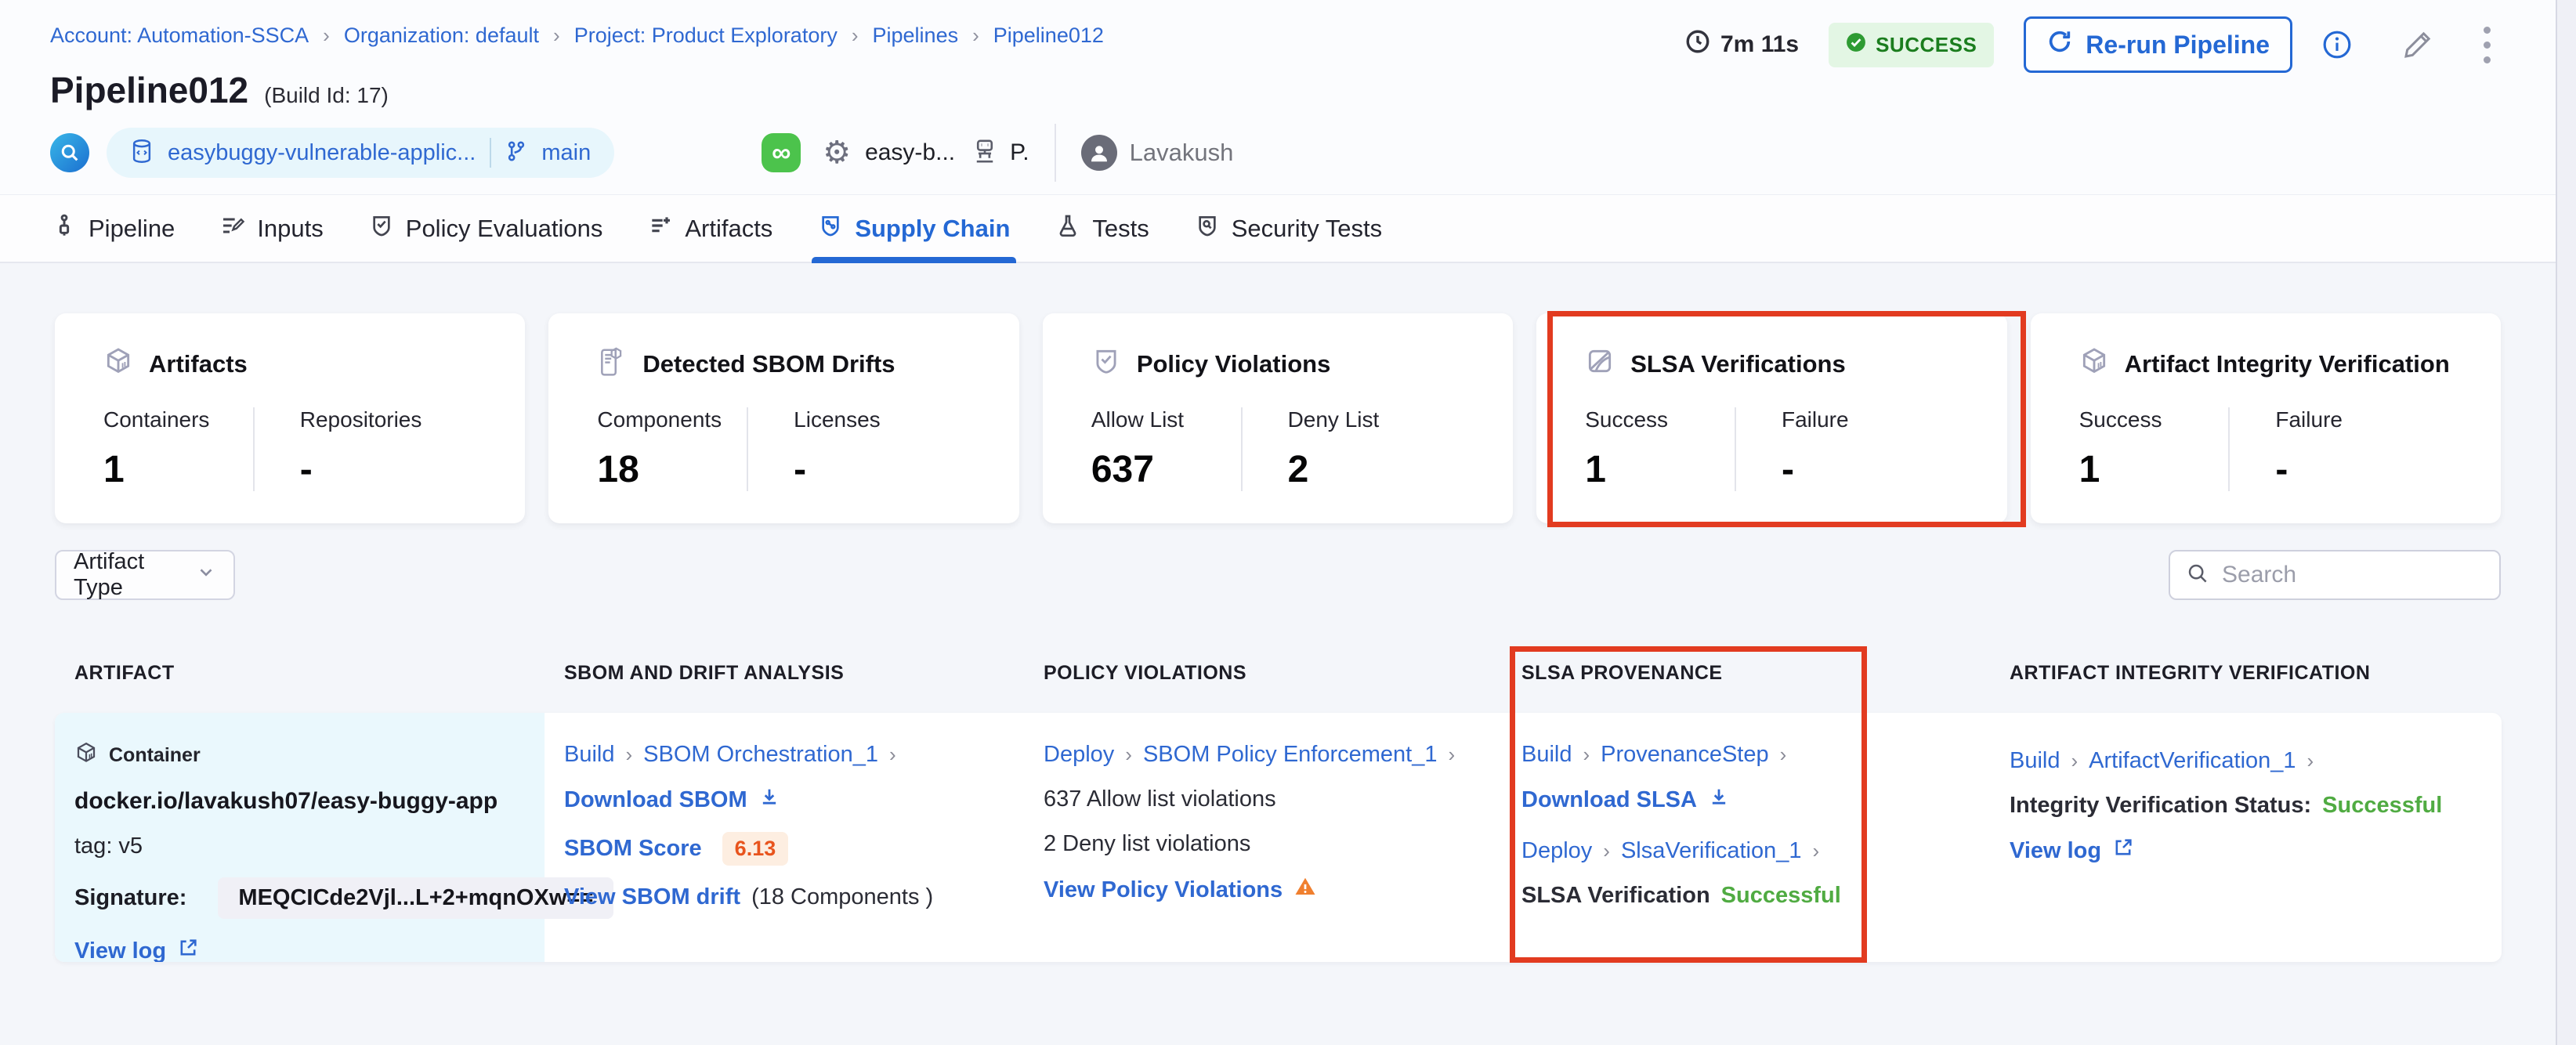 This screenshot has width=2576, height=1045. What do you see at coordinates (233, 228) in the screenshot?
I see `inputs-icon` at bounding box center [233, 228].